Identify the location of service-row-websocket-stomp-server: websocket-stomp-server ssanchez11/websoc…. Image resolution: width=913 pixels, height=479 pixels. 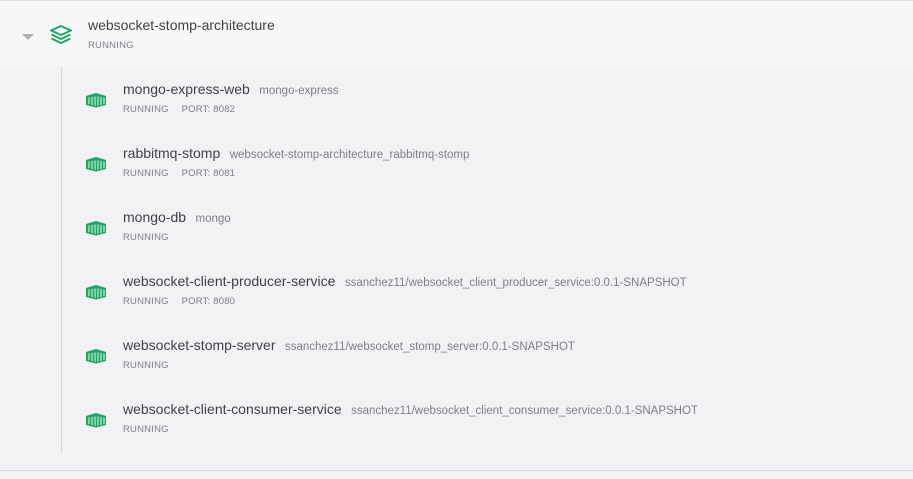
(456, 355).